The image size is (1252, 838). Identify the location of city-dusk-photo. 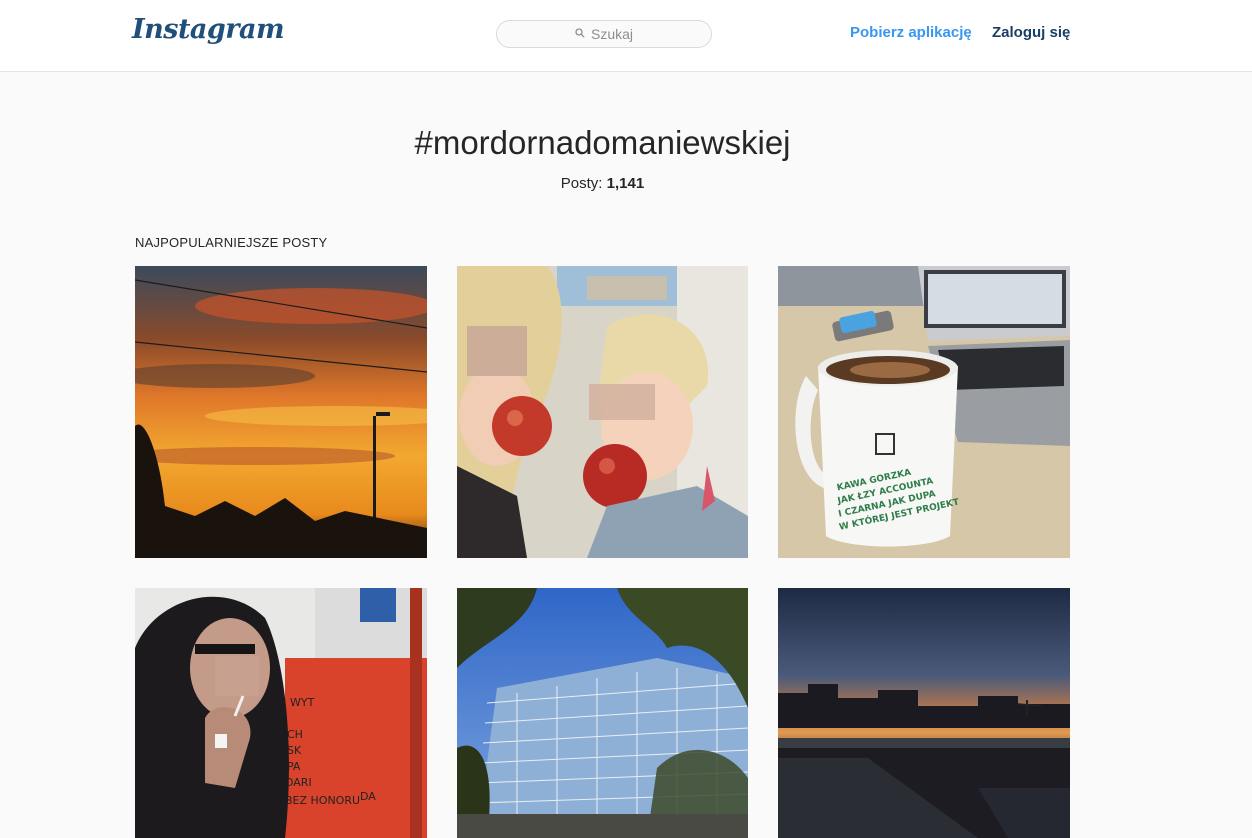
(924, 713).